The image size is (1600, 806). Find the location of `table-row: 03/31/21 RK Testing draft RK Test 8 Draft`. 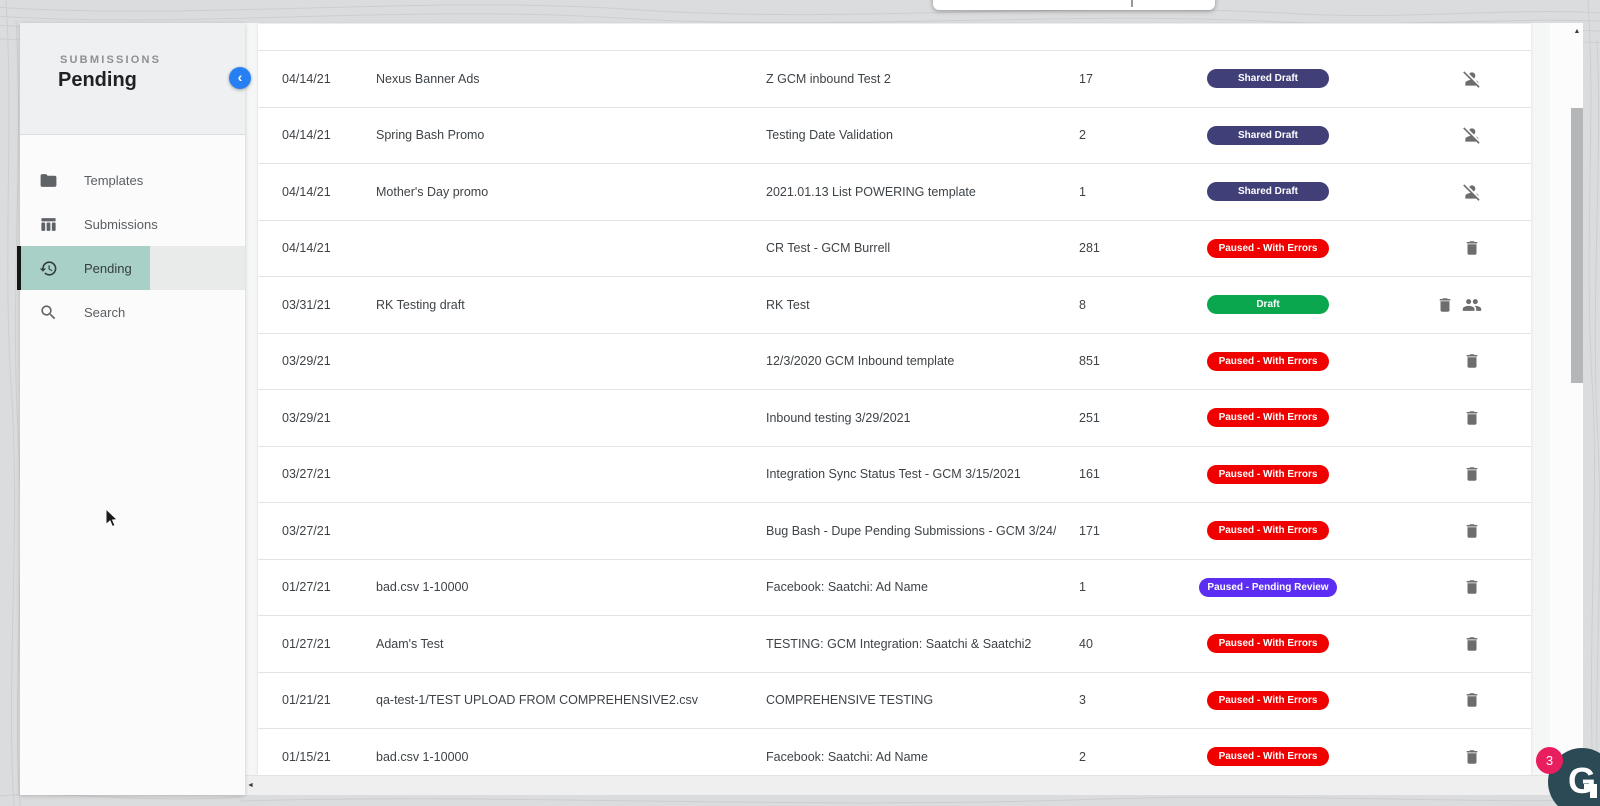

table-row: 03/31/21 RK Testing draft RK Test 8 Draft is located at coordinates (894, 305).